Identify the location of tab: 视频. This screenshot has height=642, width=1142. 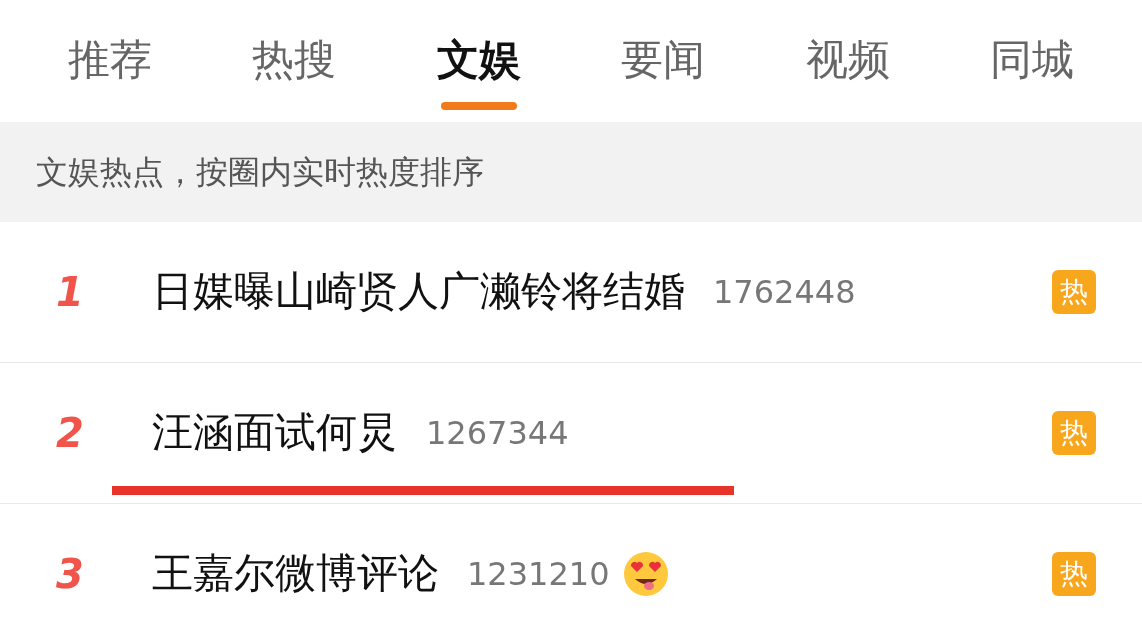
(847, 60).